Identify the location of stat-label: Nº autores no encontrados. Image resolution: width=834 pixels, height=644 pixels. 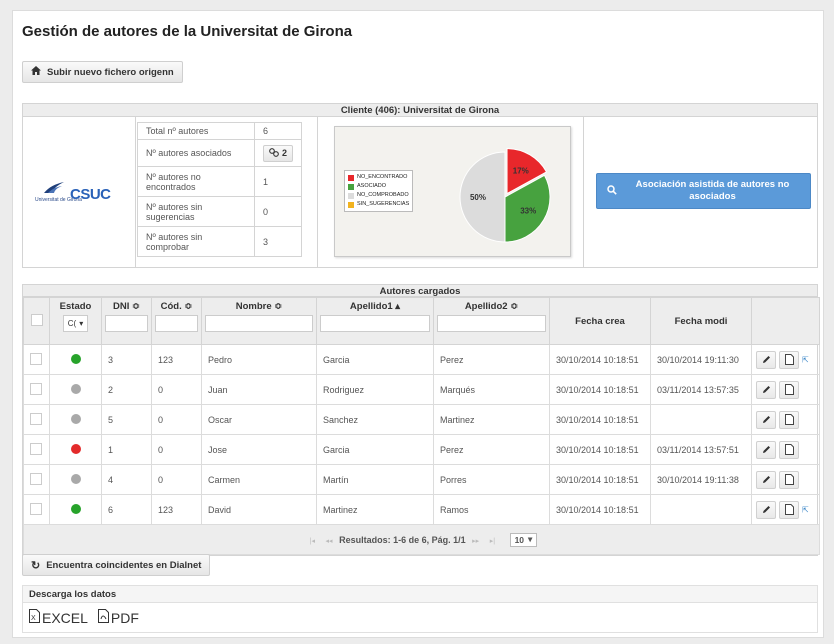
(196, 181).